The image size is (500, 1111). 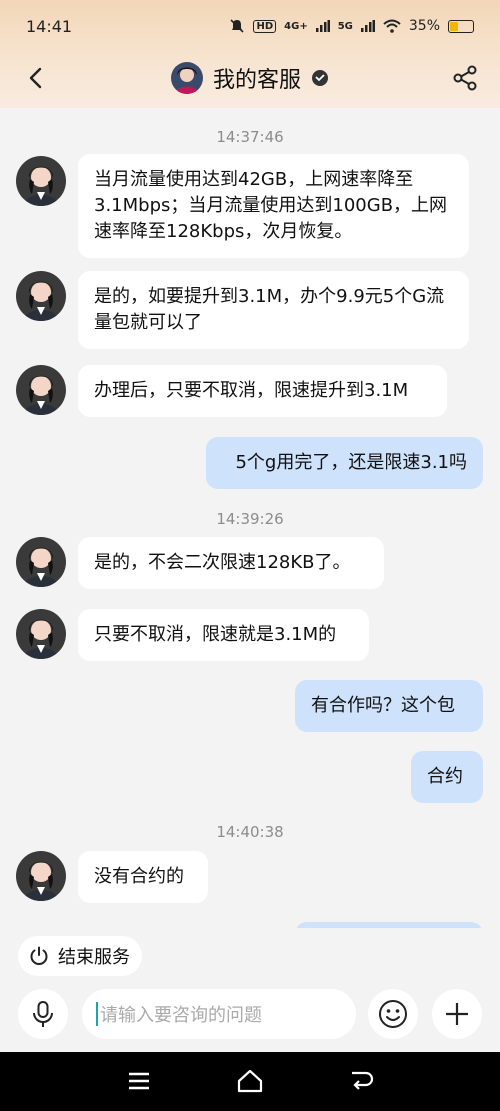 What do you see at coordinates (392, 26) in the screenshot?
I see `wifi-icon` at bounding box center [392, 26].